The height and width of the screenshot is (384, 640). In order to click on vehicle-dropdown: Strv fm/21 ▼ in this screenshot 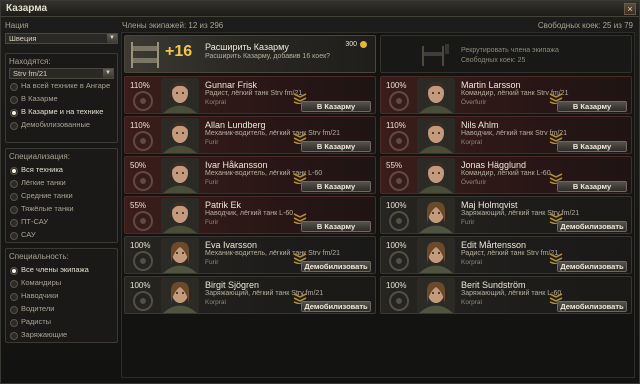, I will do `click(61, 73)`.